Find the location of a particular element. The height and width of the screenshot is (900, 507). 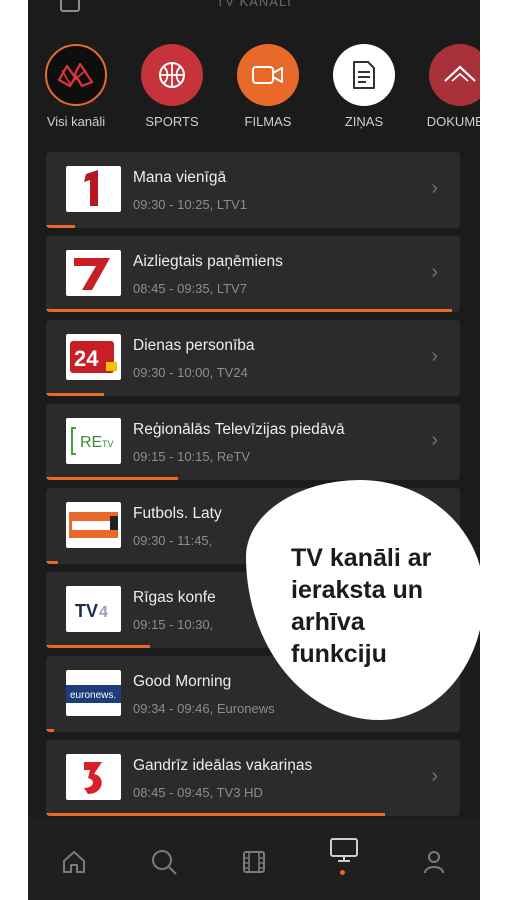

top-bar: TV KANĀLI is located at coordinates (254, 9).